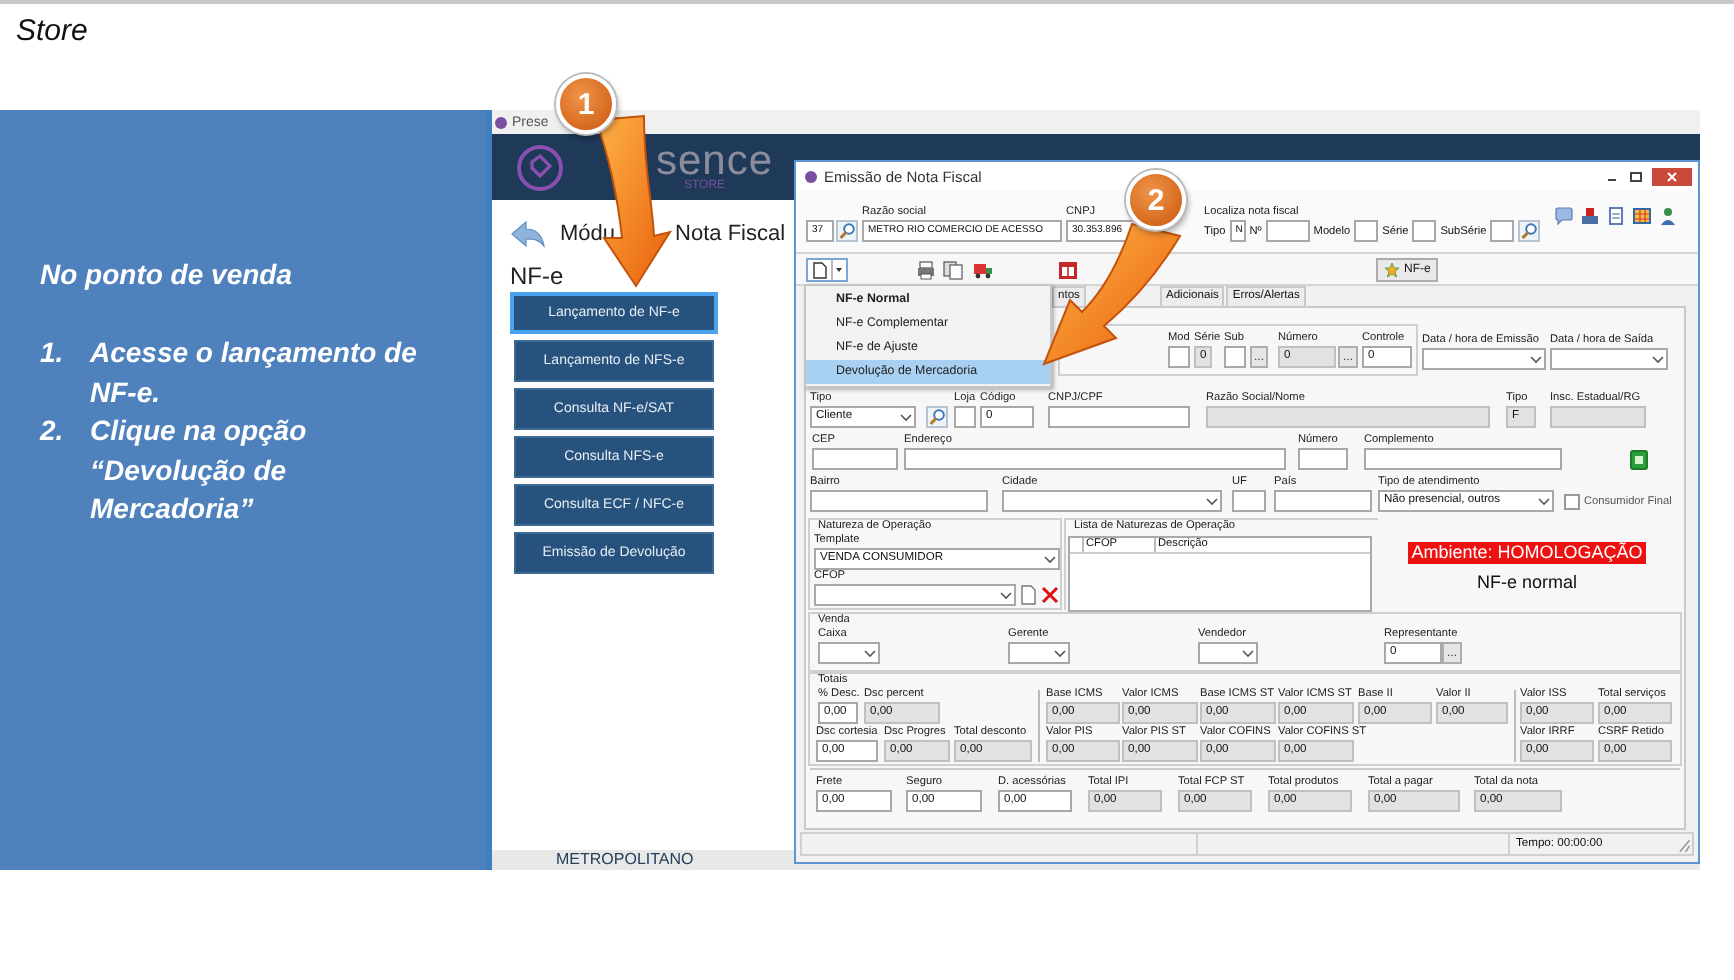 The width and height of the screenshot is (1734, 980). Describe the element at coordinates (199, 470) in the screenshot. I see `step-text: Clique na opção “Devolução de Mercadoria”` at that location.